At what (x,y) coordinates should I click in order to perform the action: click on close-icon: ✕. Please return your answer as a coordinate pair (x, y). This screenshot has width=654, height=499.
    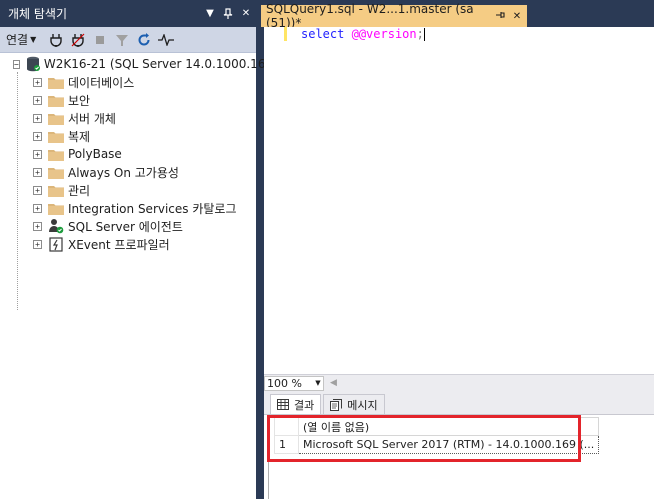
    Looking at the image, I should click on (246, 14).